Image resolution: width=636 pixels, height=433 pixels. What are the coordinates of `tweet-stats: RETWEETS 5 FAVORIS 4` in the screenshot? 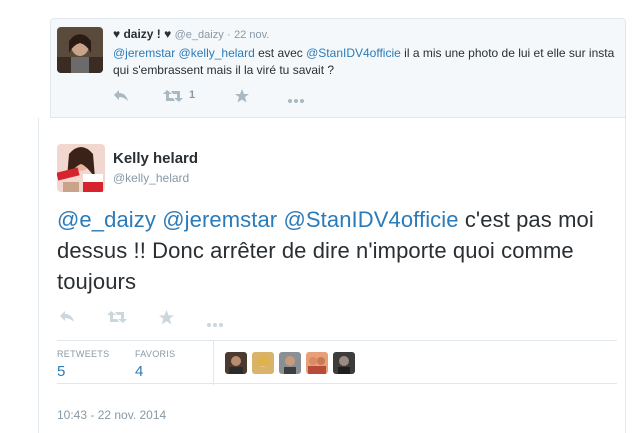 It's located at (337, 362).